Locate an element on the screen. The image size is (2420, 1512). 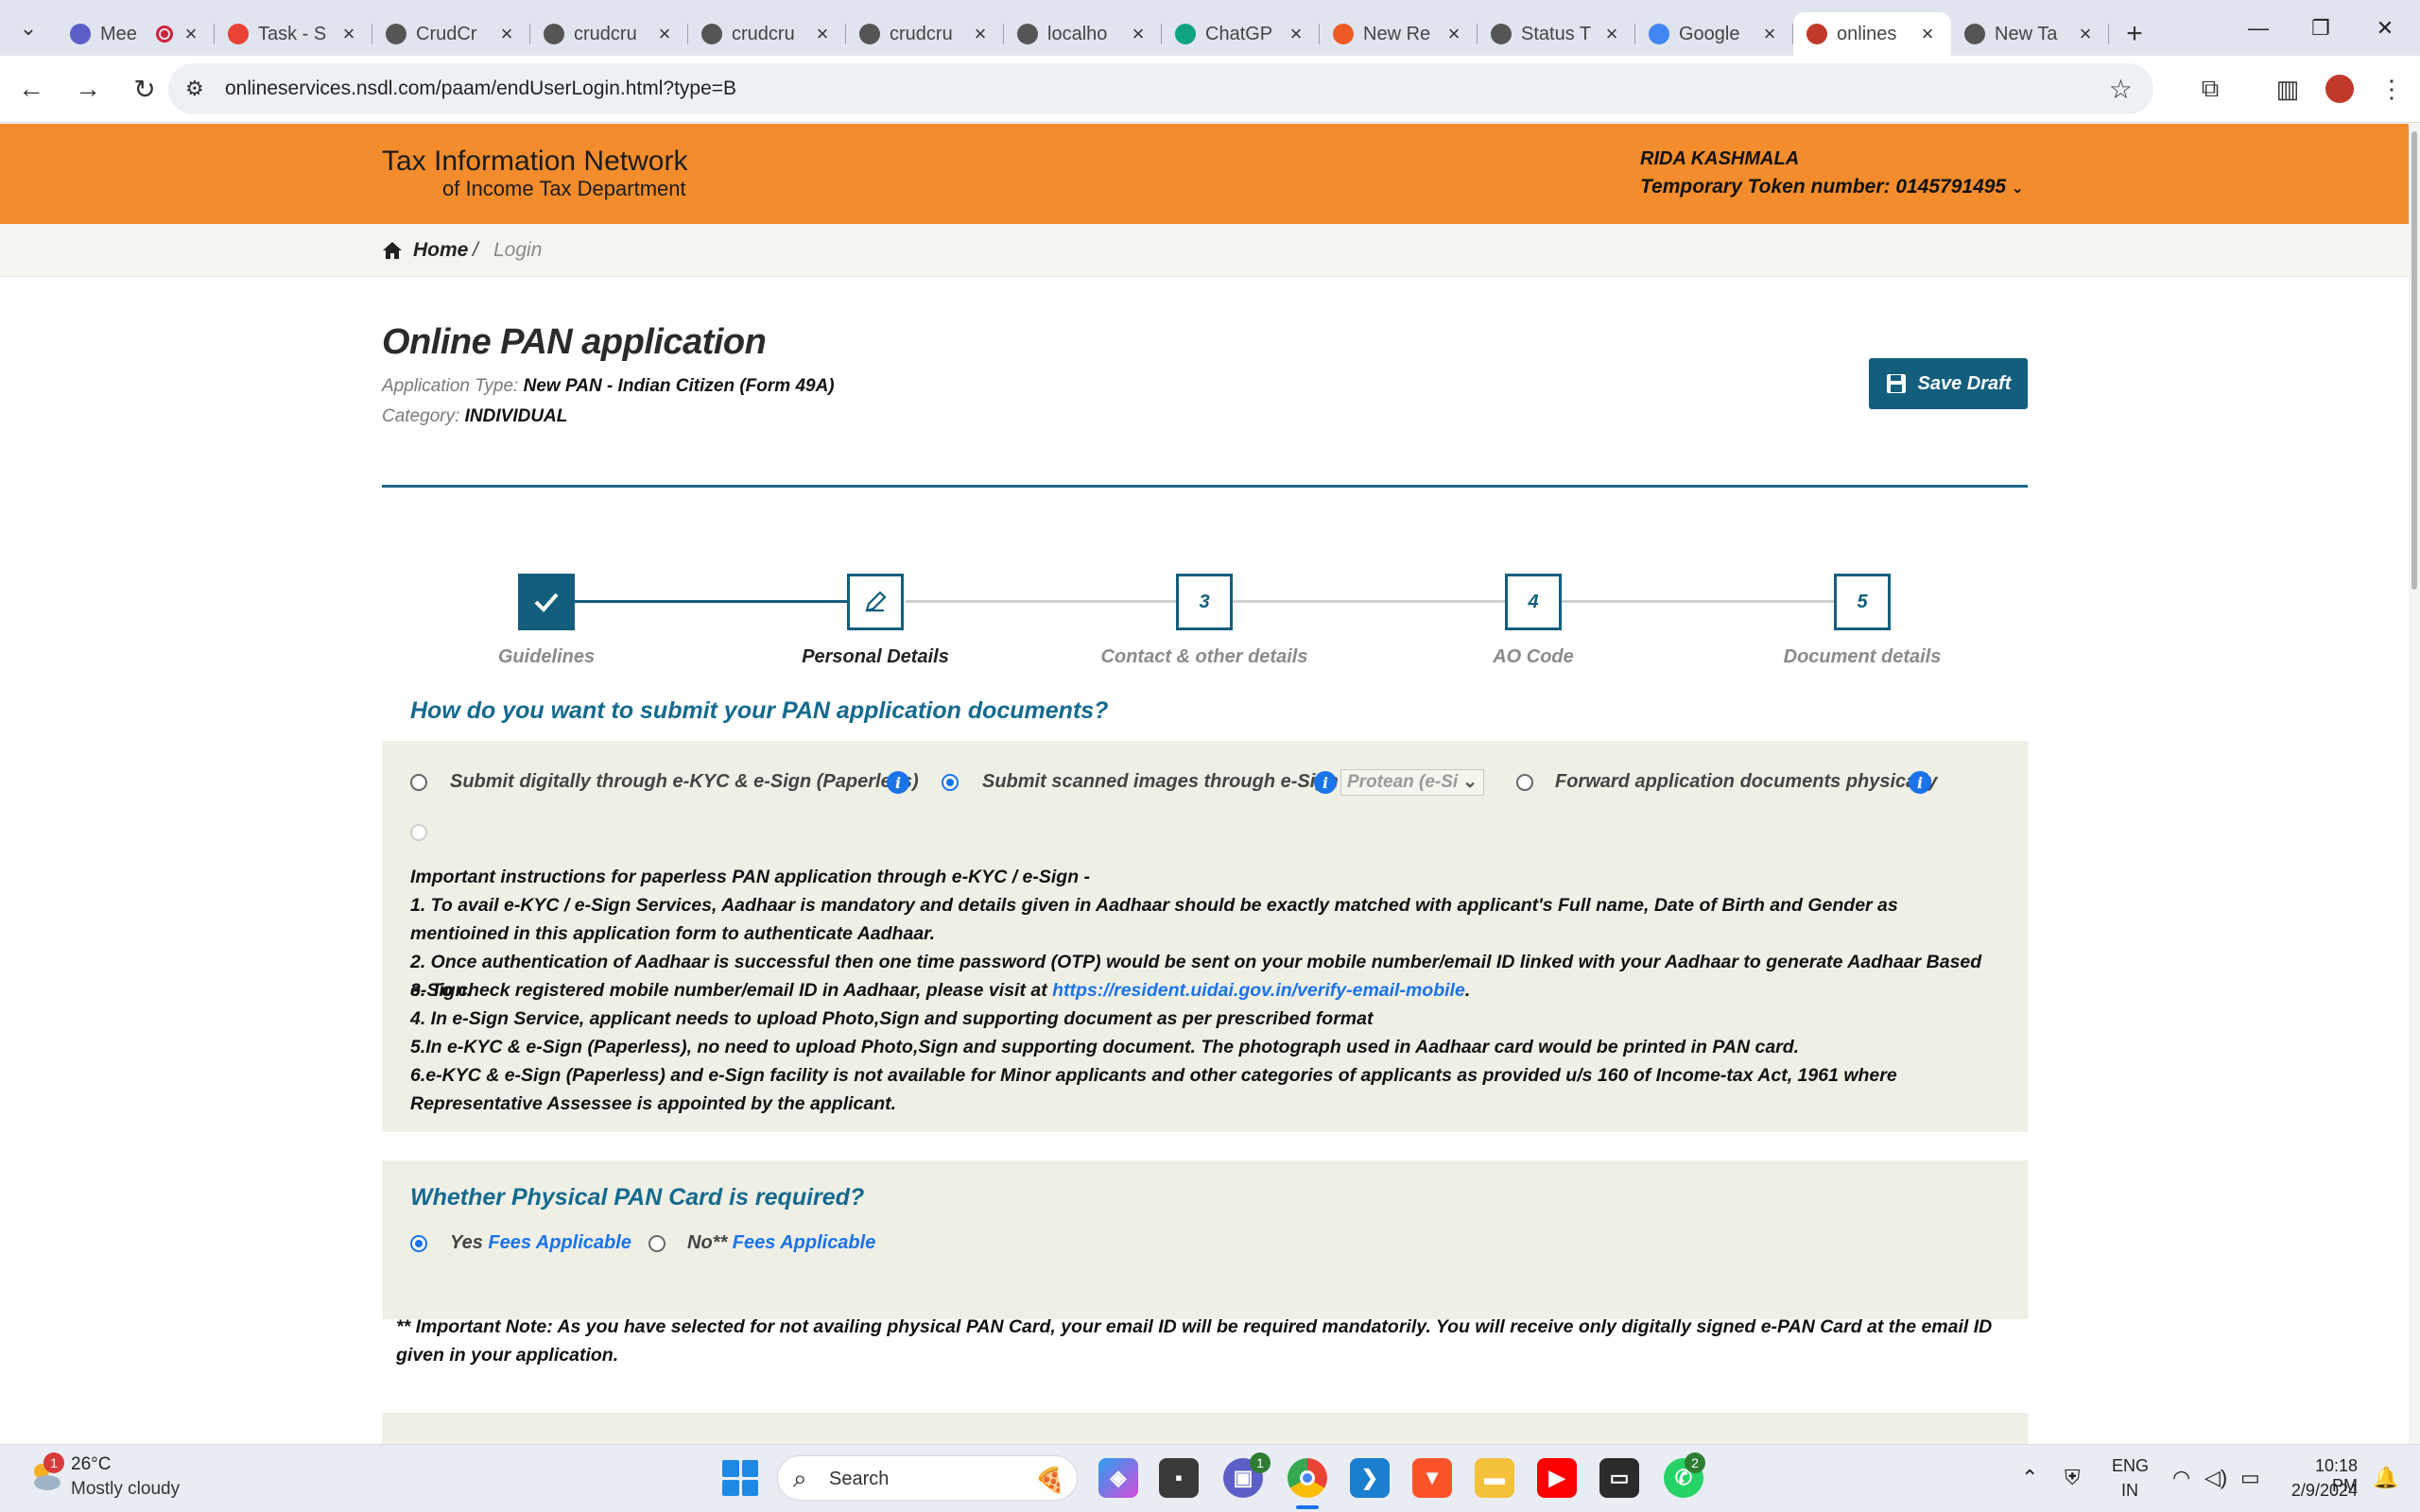
save-draft-button: Save Draft is located at coordinates (1949, 383).